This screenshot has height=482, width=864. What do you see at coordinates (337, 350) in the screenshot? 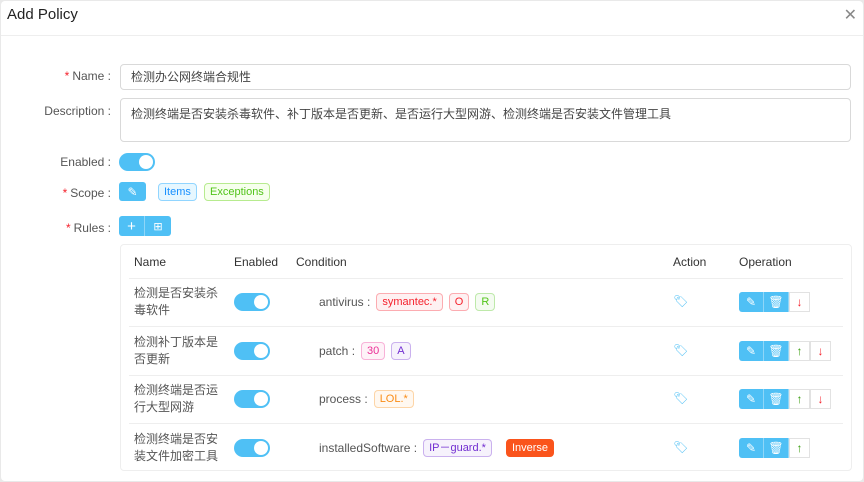
I see `condition-key: patch :` at bounding box center [337, 350].